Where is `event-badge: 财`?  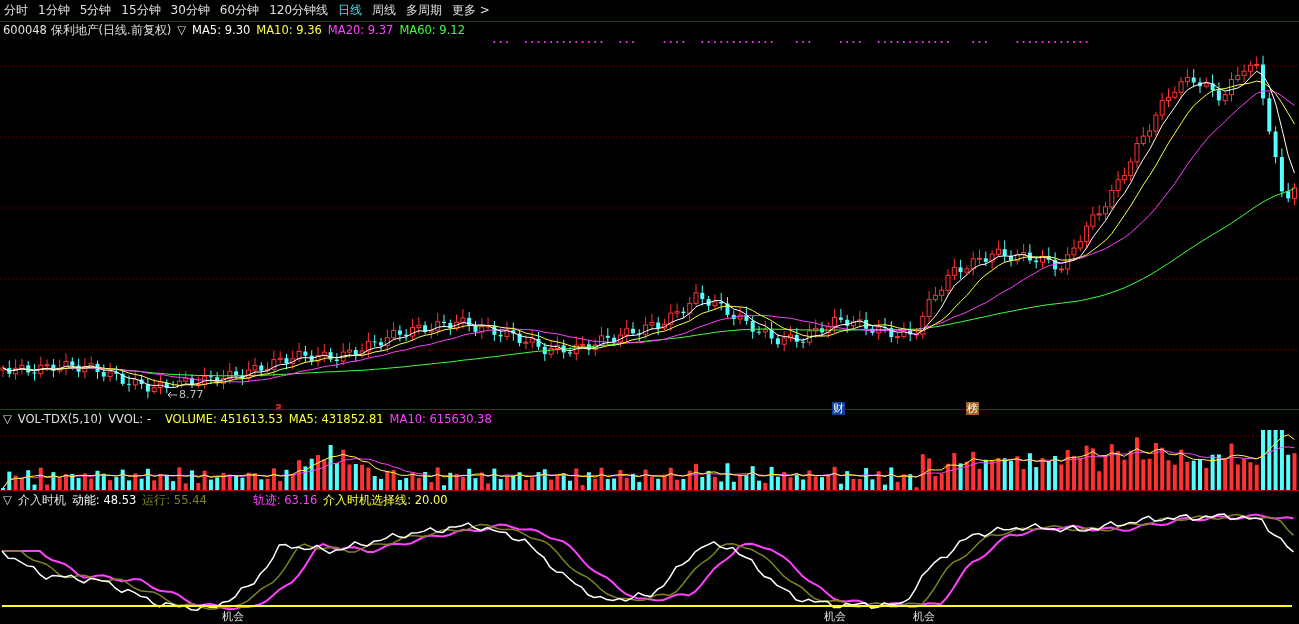 event-badge: 财 is located at coordinates (838, 408).